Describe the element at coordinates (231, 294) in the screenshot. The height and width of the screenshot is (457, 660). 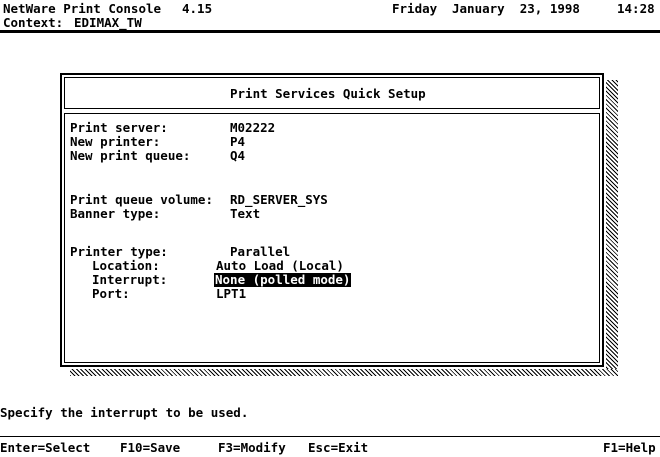
I see `port-value: LPT1` at that location.